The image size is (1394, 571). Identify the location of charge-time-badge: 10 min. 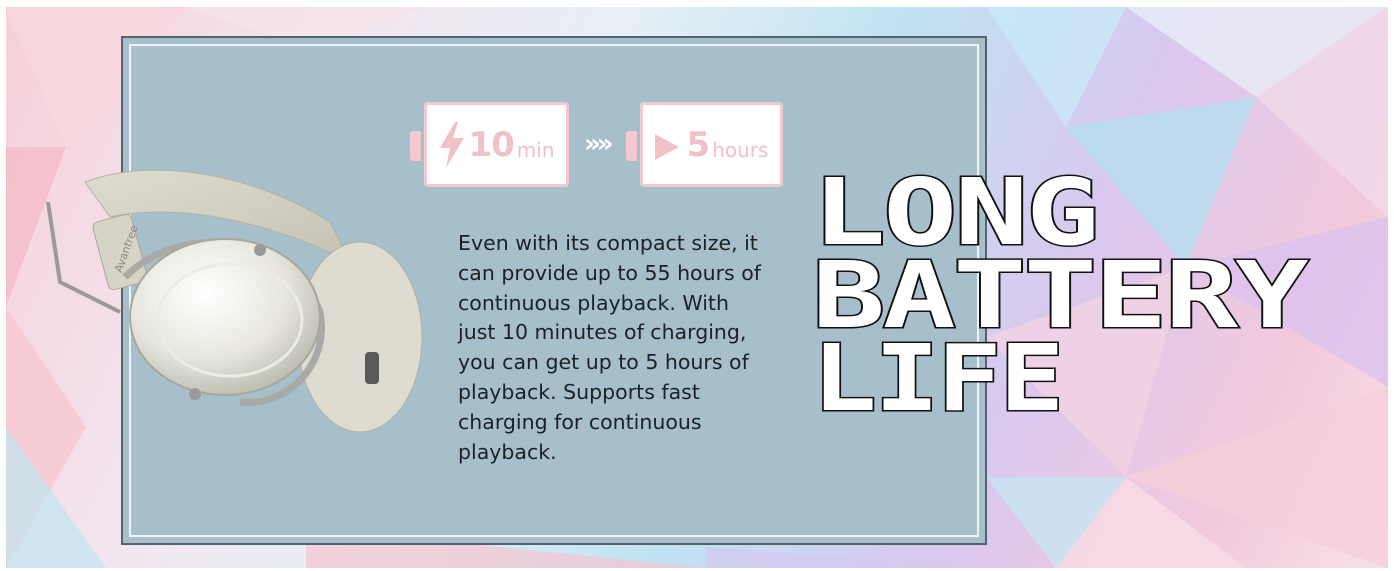
(496, 144).